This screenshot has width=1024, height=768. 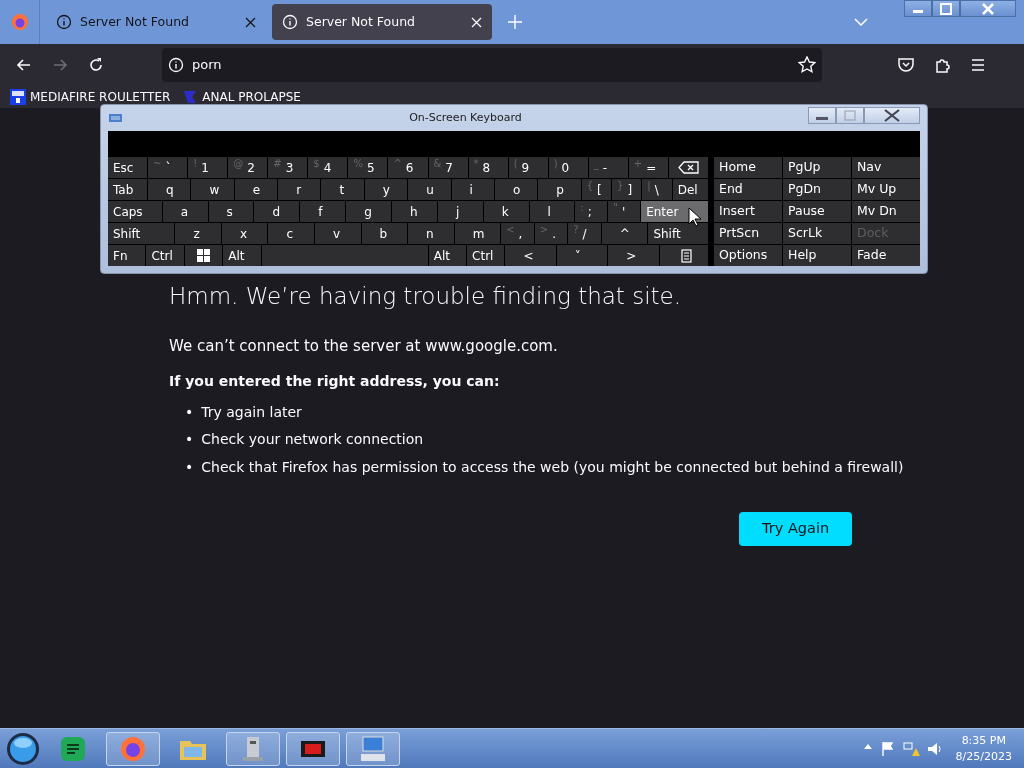 I want to click on keyboard-key: Mv Up, so click(x=886, y=189).